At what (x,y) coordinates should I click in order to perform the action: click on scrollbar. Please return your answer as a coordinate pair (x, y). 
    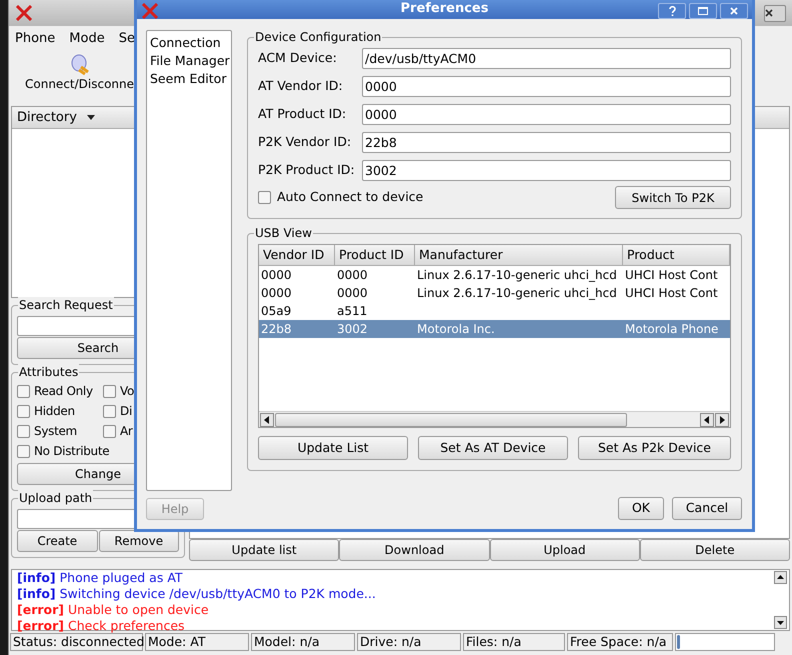
    Looking at the image, I should click on (781, 600).